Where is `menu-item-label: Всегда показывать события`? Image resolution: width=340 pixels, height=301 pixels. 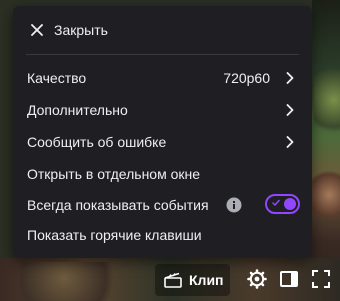 menu-item-label: Всегда показывать события is located at coordinates (118, 205).